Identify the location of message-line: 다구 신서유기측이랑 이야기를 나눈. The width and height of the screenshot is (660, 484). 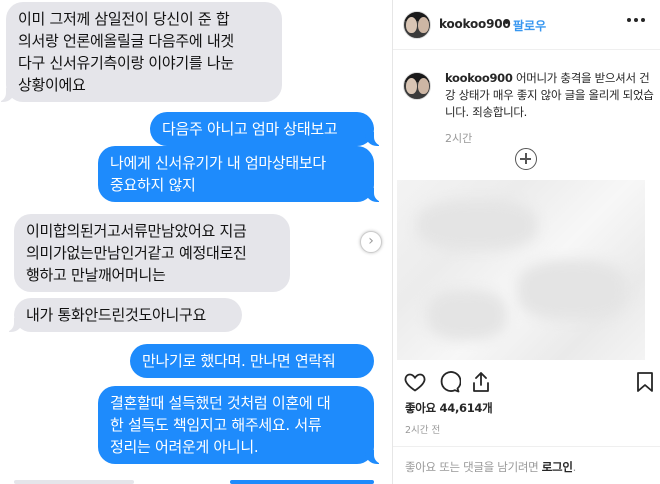
(126, 63).